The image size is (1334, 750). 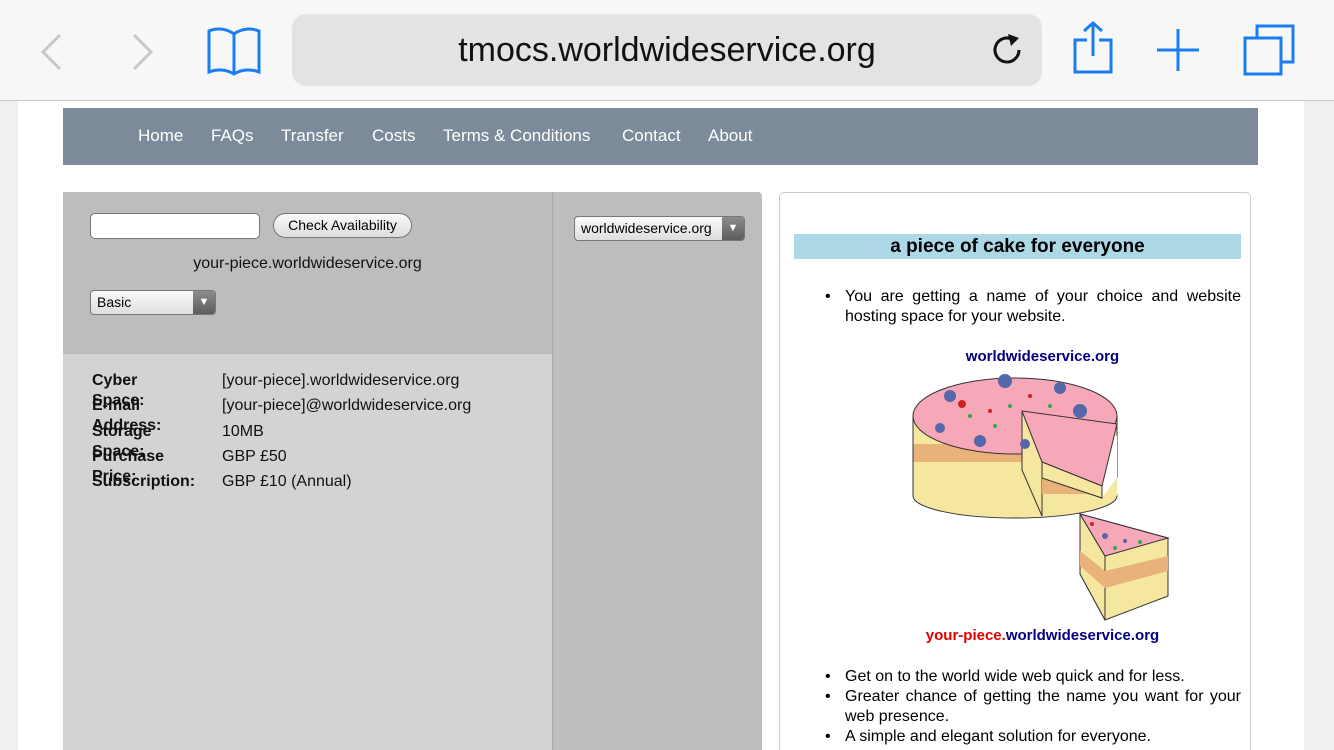 I want to click on domain-caption-domain: worldwideservice.org, so click(x=1082, y=635).